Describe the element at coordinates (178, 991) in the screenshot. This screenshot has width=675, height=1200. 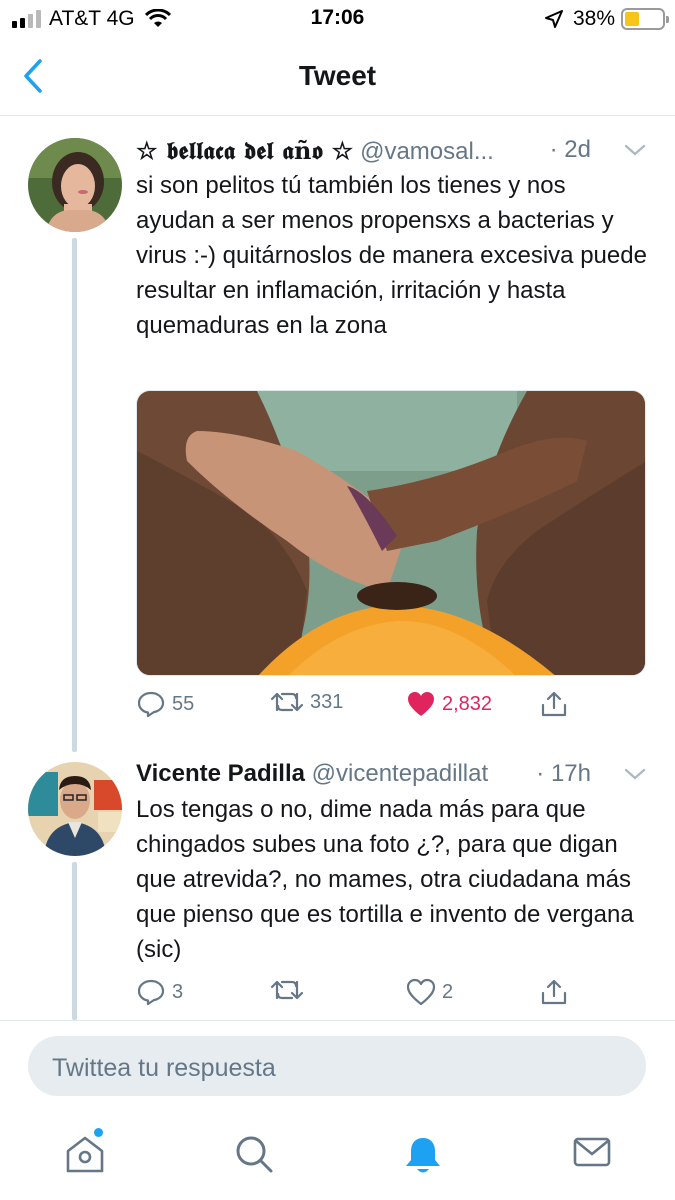
I see `reply-count: 3` at that location.